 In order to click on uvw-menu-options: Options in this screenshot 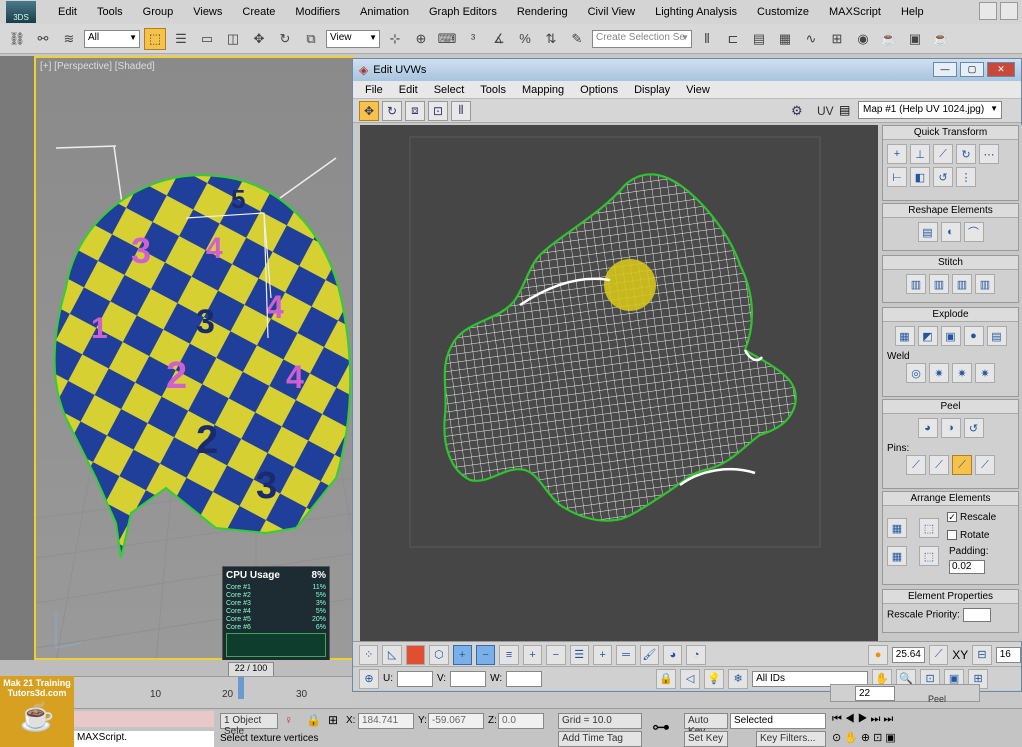, I will do `click(599, 90)`.